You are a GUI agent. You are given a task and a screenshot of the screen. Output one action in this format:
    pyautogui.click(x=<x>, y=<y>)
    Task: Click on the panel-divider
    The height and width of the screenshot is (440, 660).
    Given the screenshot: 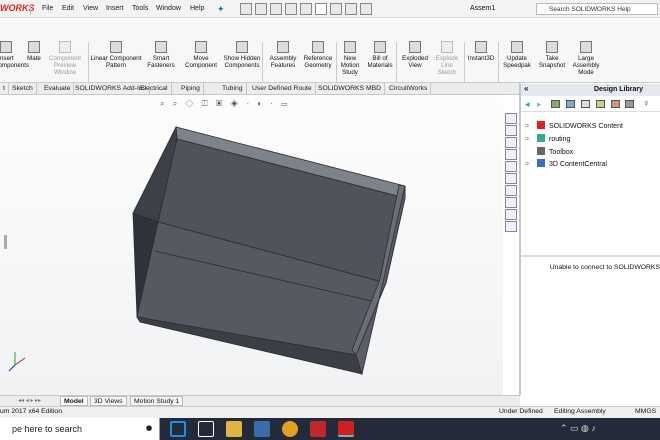 What is the action you would take?
    pyautogui.click(x=590, y=256)
    